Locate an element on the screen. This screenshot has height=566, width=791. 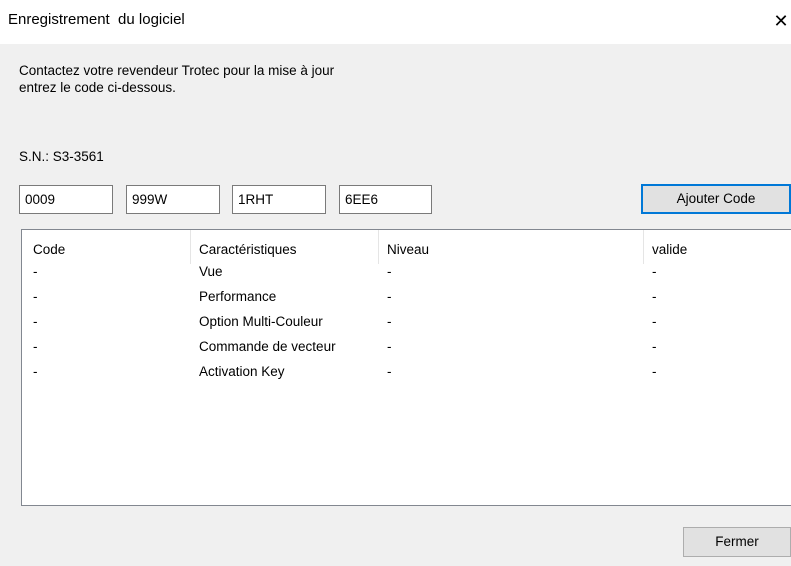
window-title: Enregistrement du logiciel is located at coordinates (96, 19).